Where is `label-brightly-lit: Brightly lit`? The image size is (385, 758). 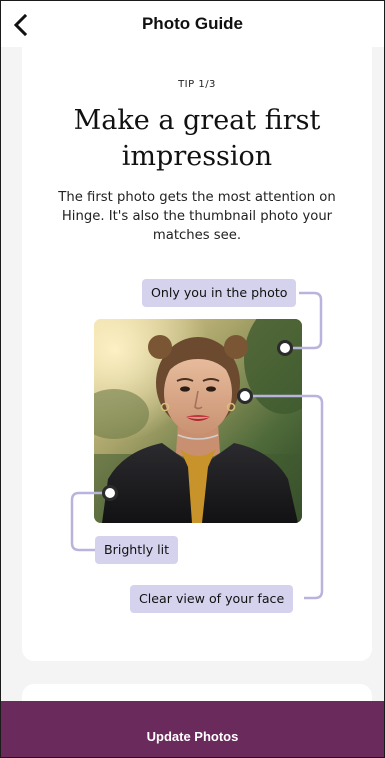 label-brightly-lit: Brightly lit is located at coordinates (137, 550).